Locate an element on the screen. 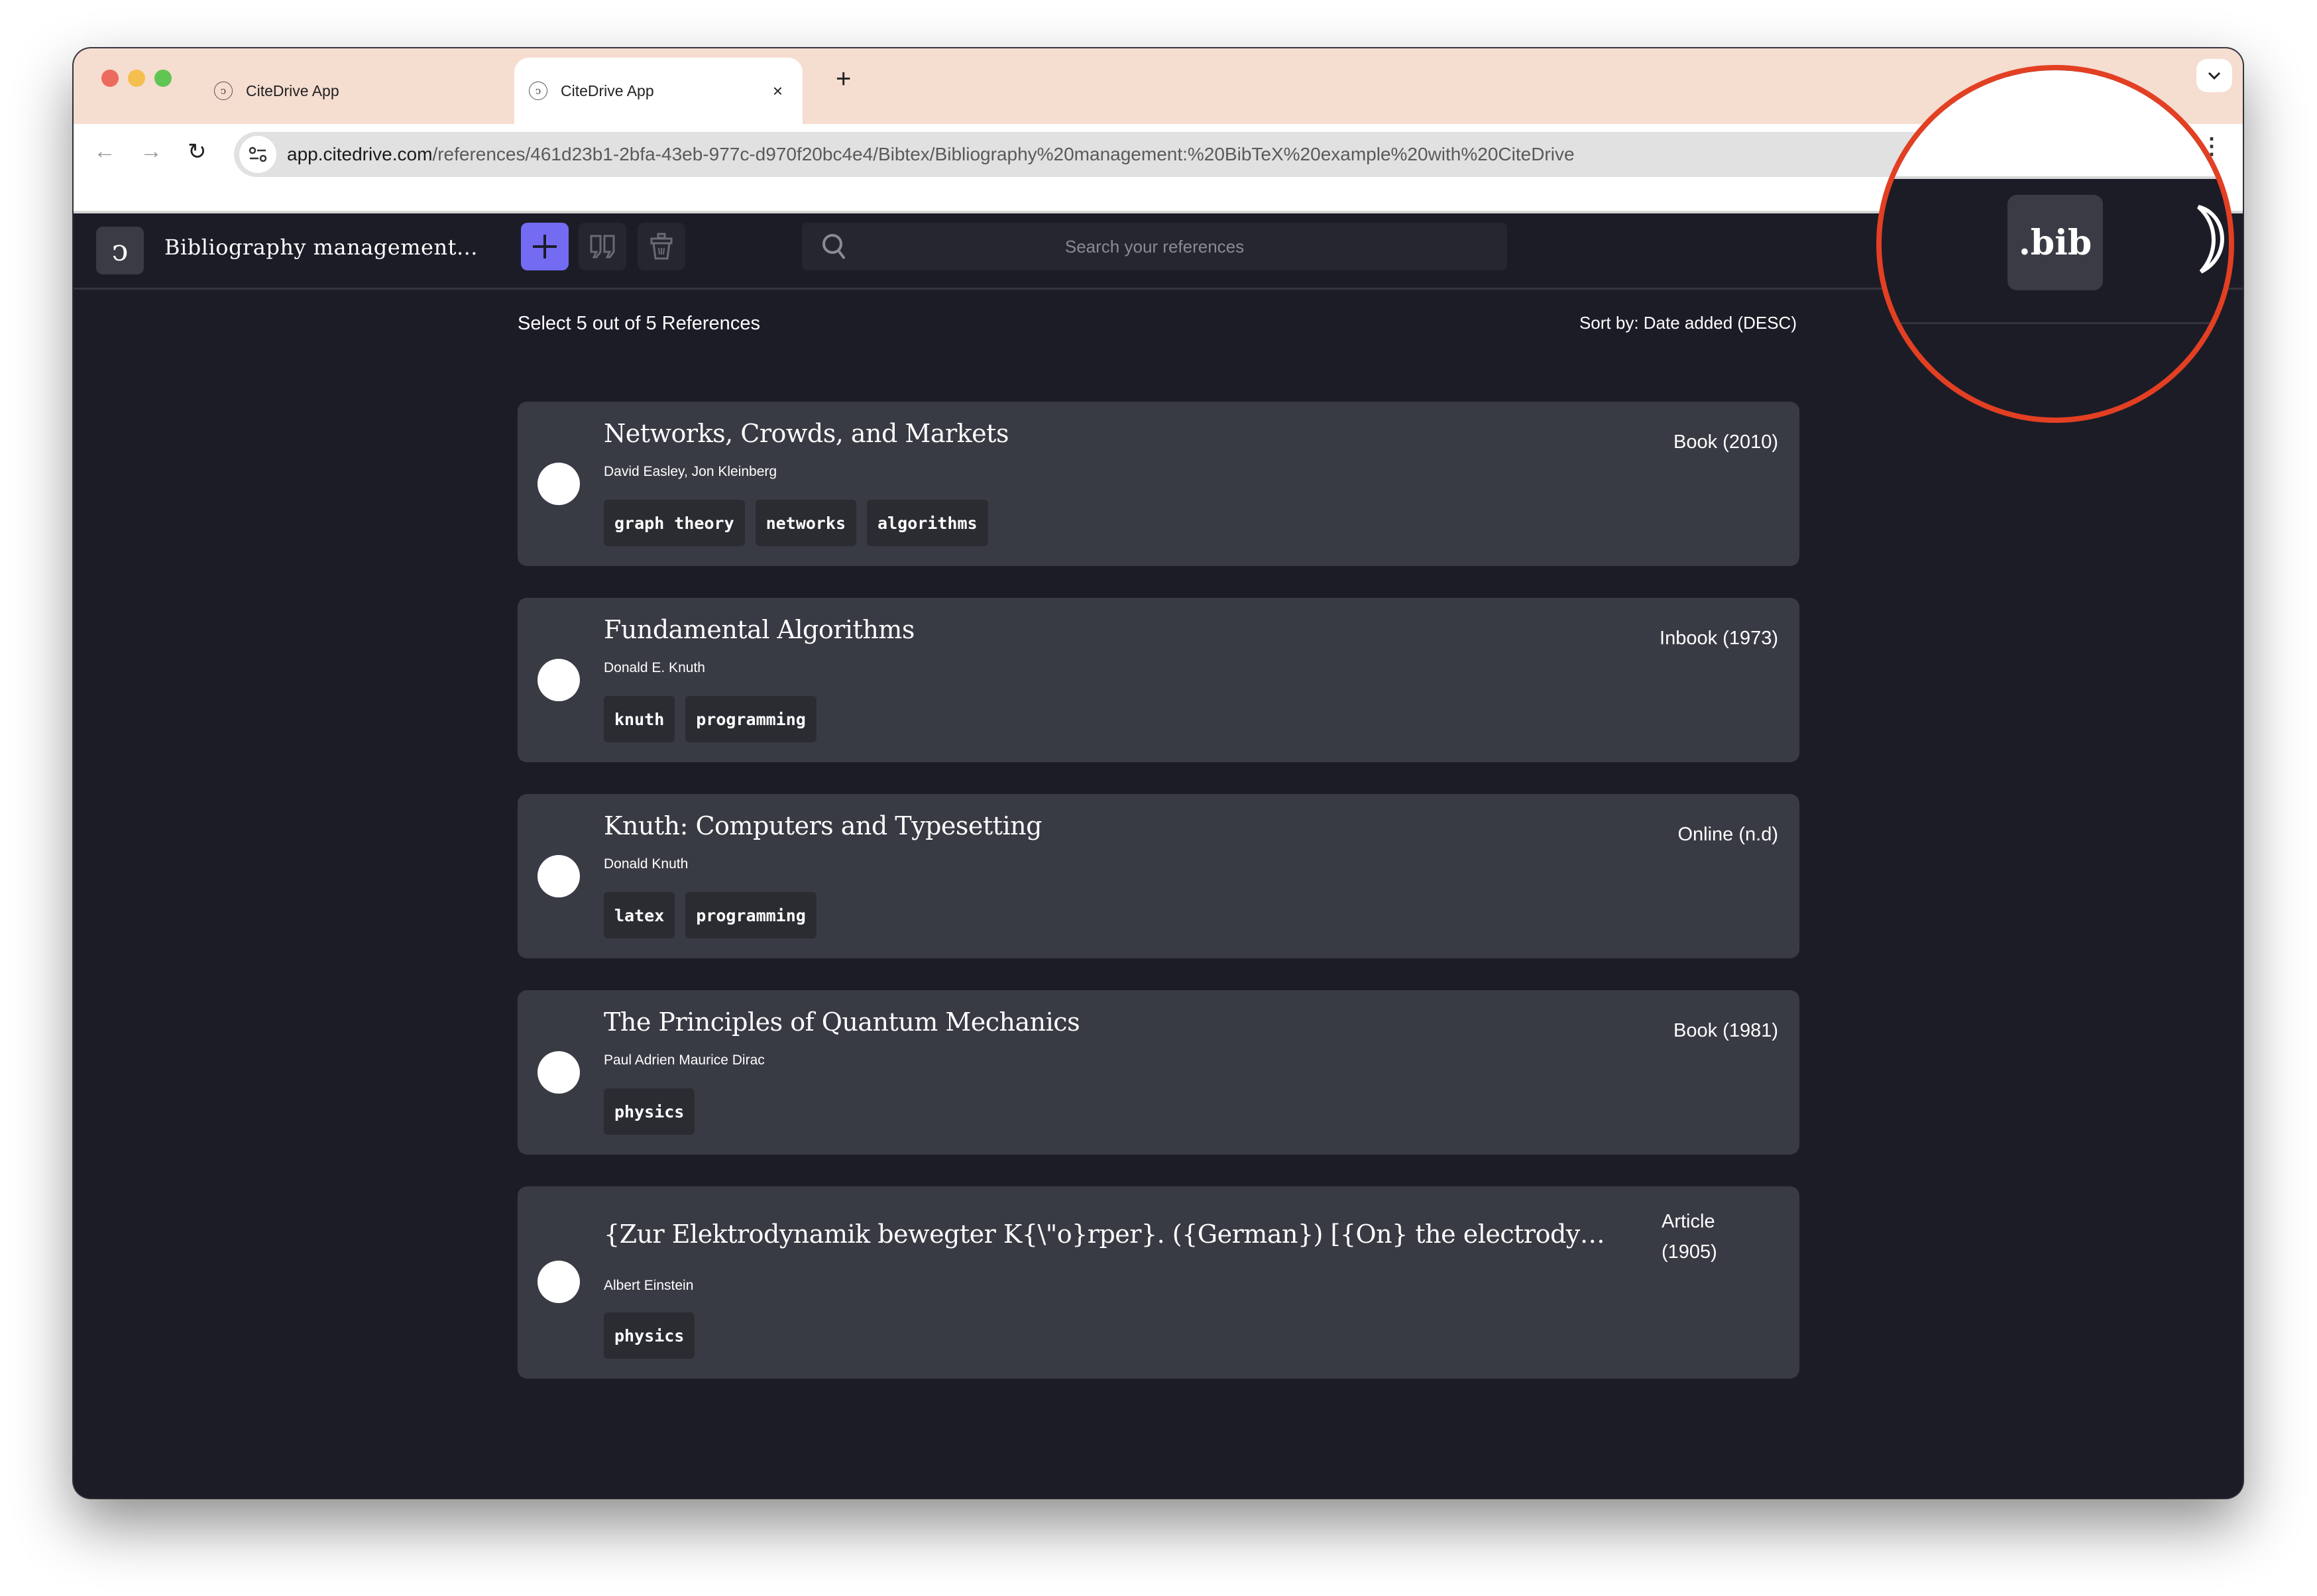  reference-title: Networks, Crowds, and Markets is located at coordinates (807, 433).